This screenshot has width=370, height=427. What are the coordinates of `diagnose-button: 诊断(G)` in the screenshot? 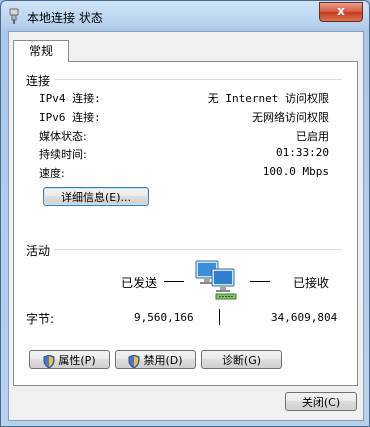 It's located at (241, 359).